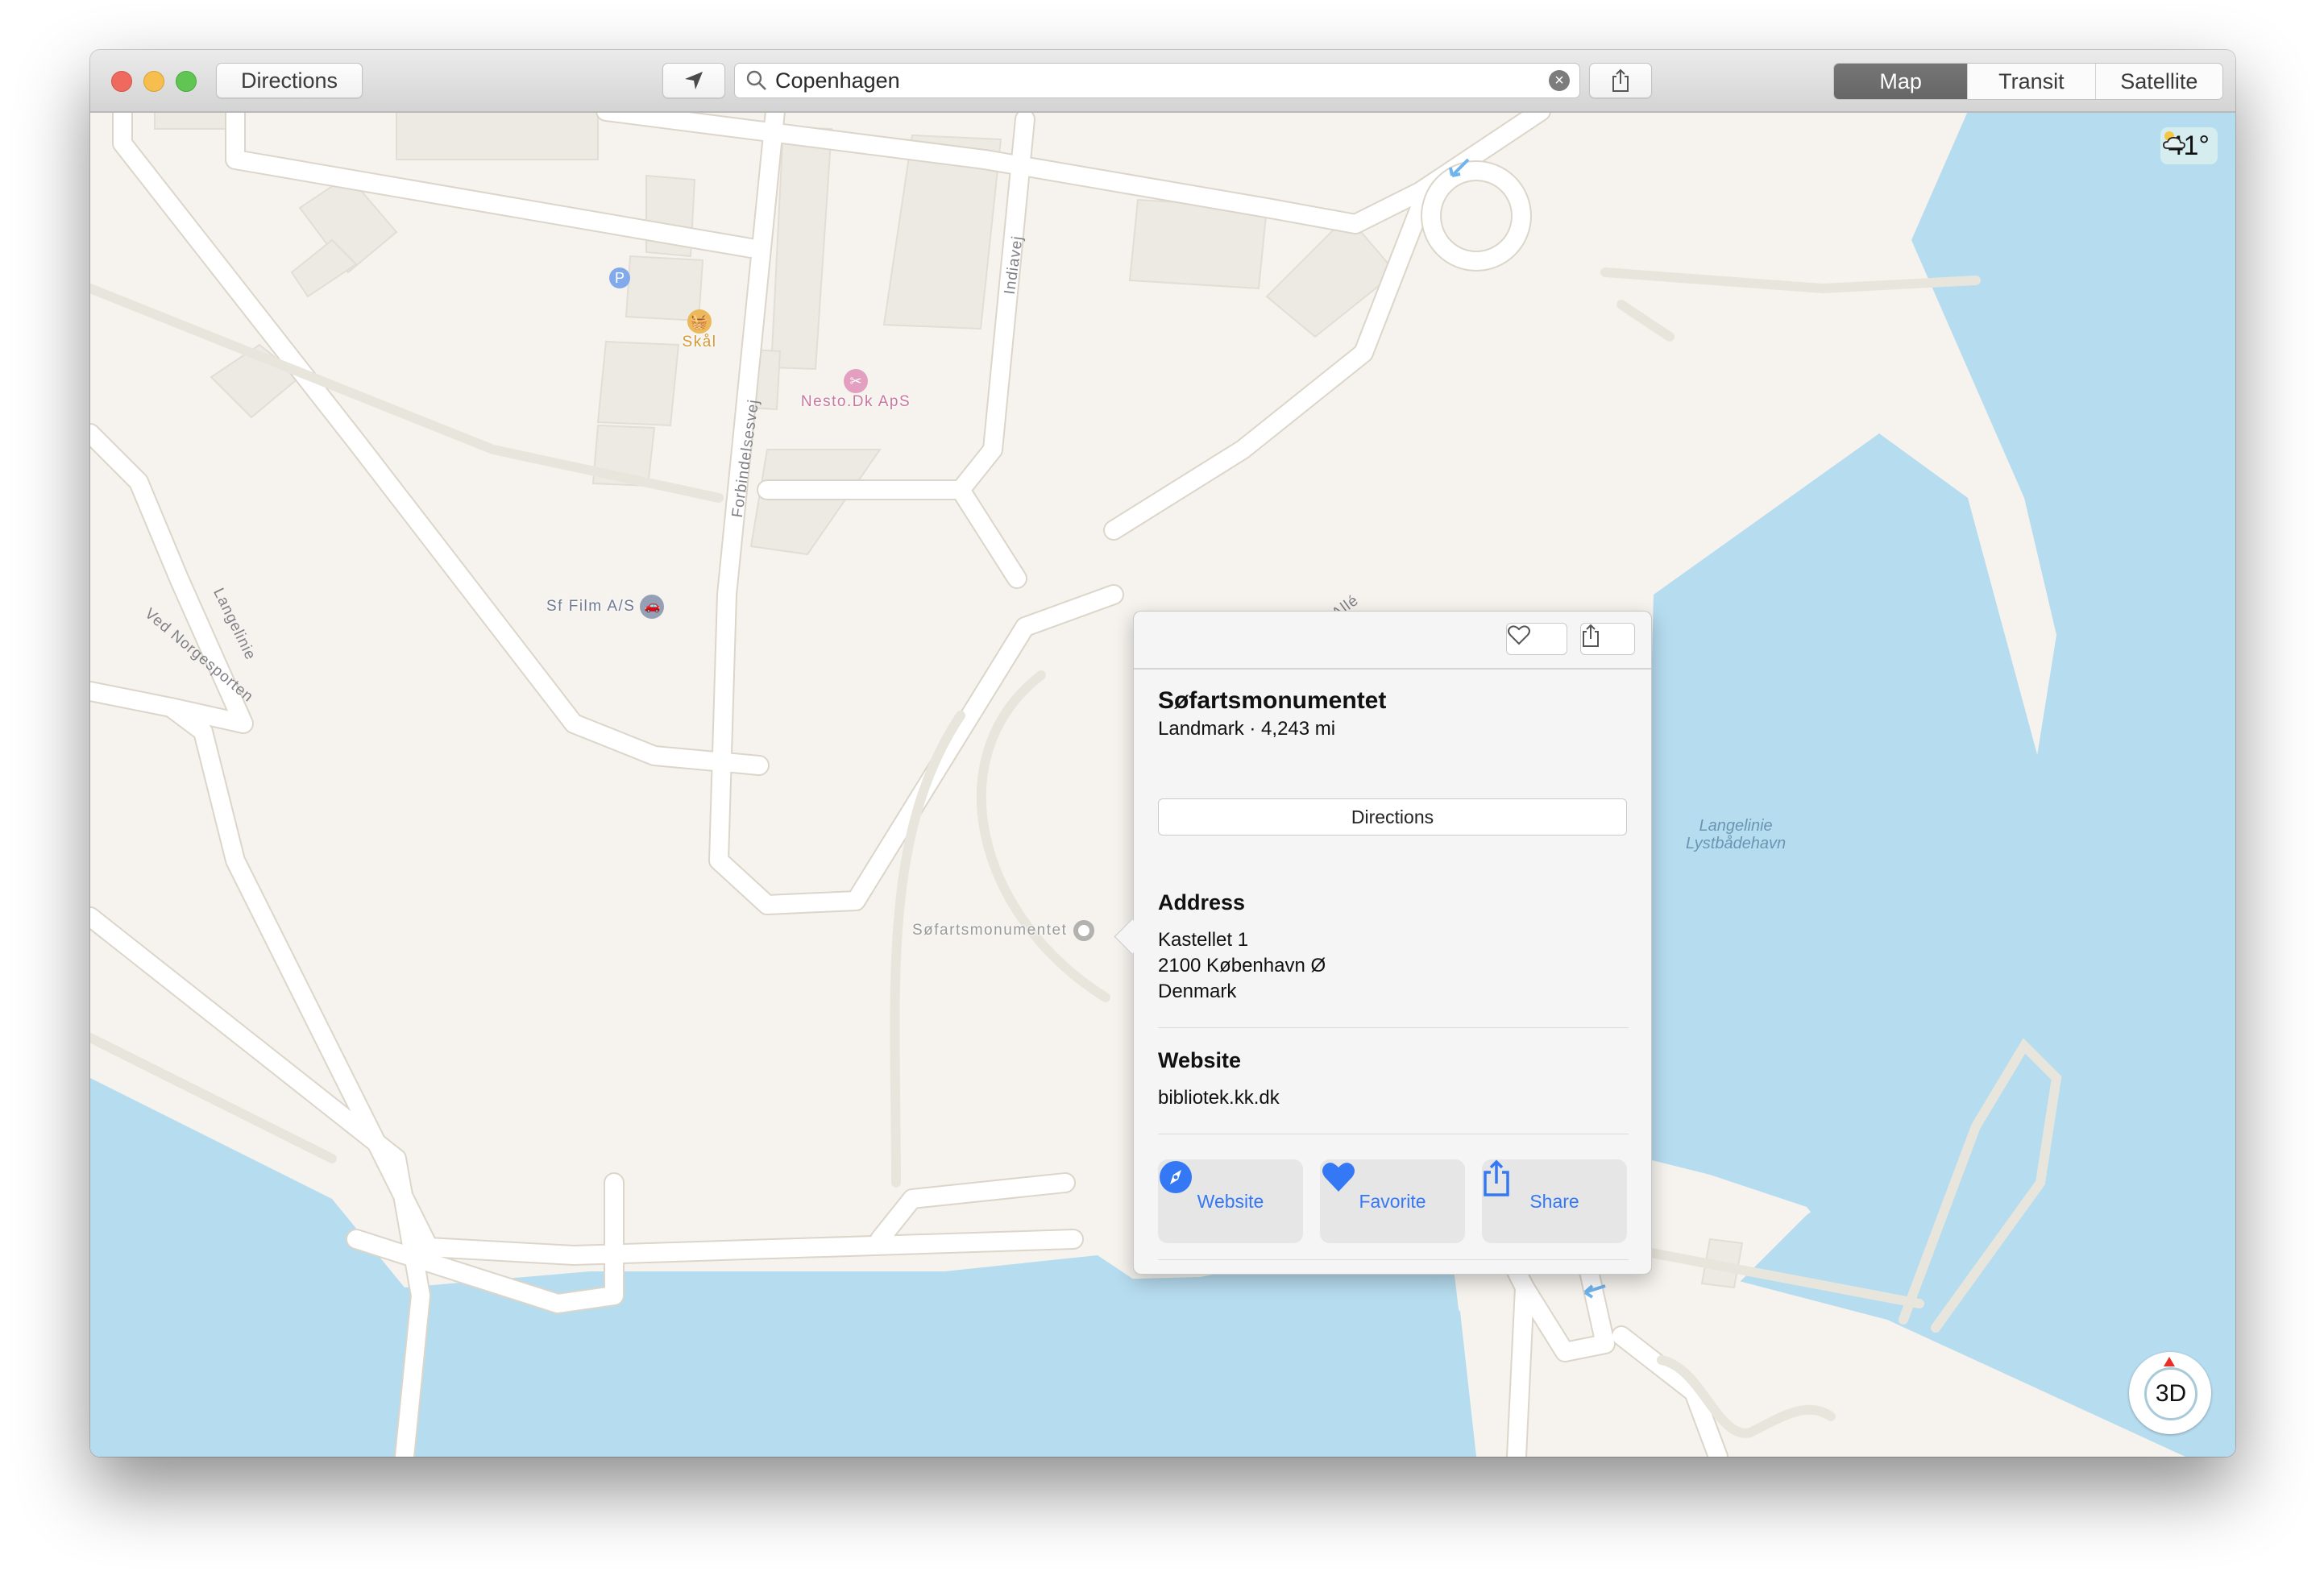  What do you see at coordinates (1559, 80) in the screenshot?
I see `clear-search-icon: ×` at bounding box center [1559, 80].